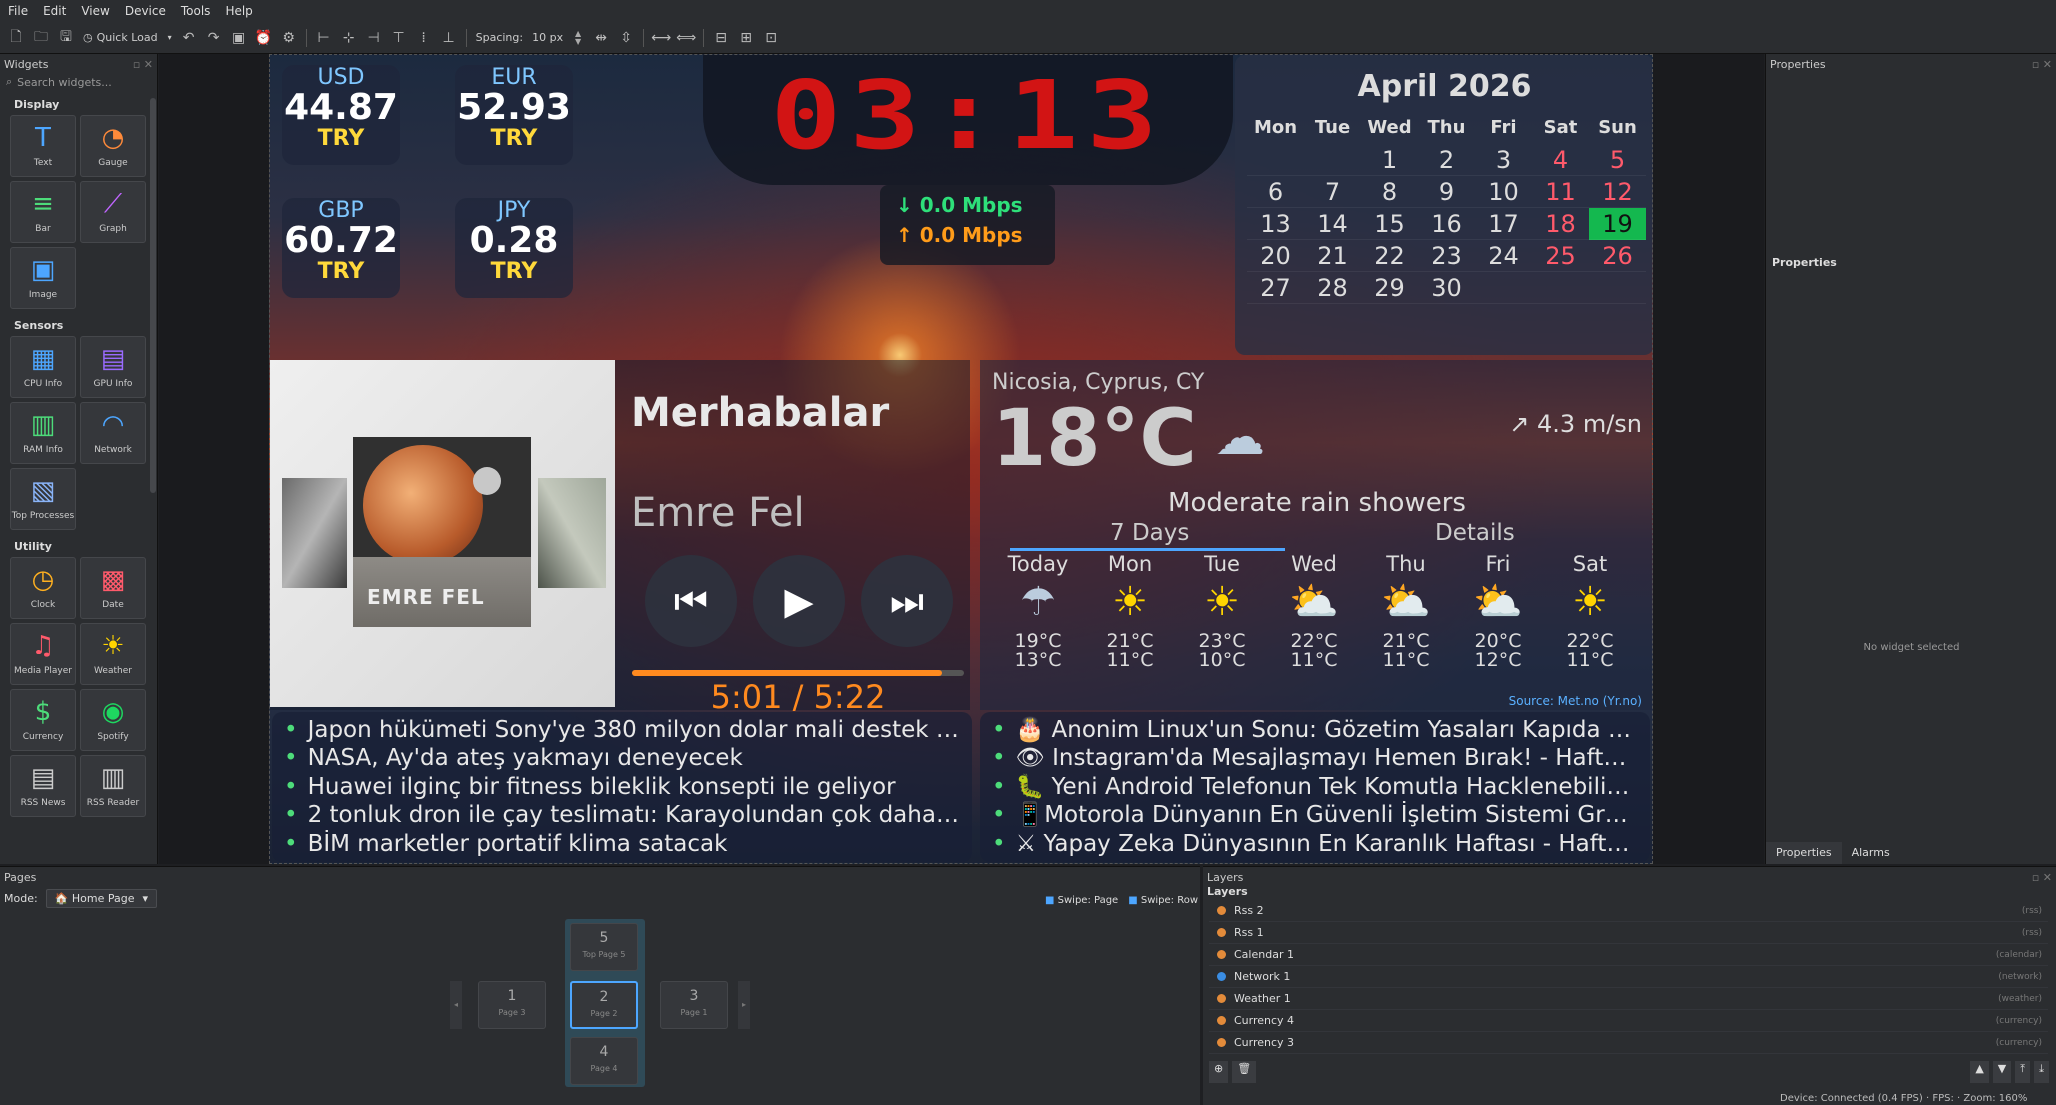 This screenshot has width=2056, height=1105. What do you see at coordinates (721, 38) in the screenshot?
I see `grid-icon: ⊟` at bounding box center [721, 38].